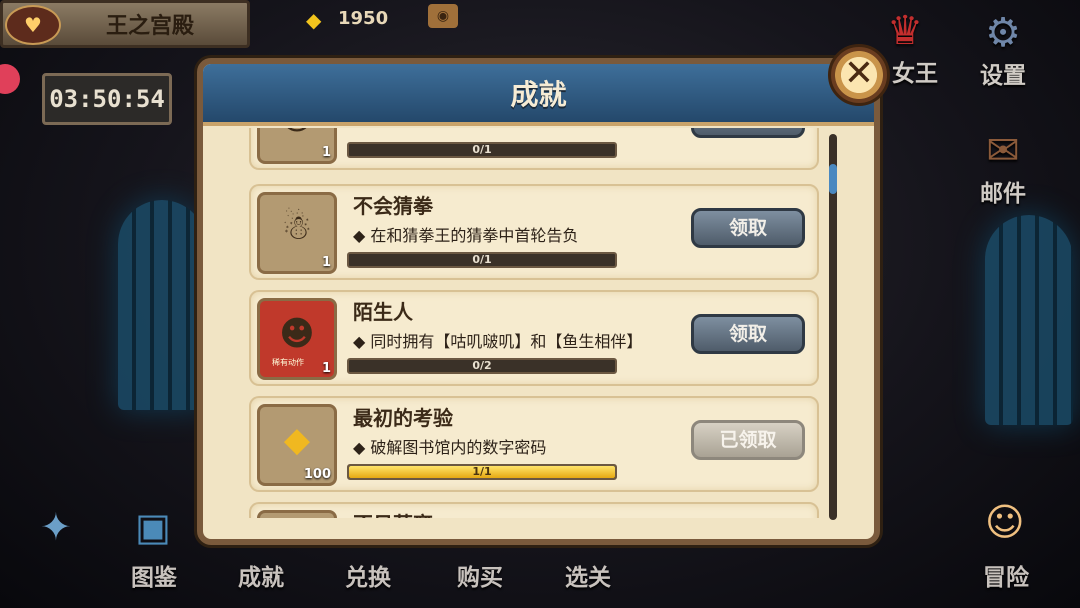 The height and width of the screenshot is (608, 1080). What do you see at coordinates (154, 575) in the screenshot?
I see `codex-button: 图鉴` at bounding box center [154, 575].